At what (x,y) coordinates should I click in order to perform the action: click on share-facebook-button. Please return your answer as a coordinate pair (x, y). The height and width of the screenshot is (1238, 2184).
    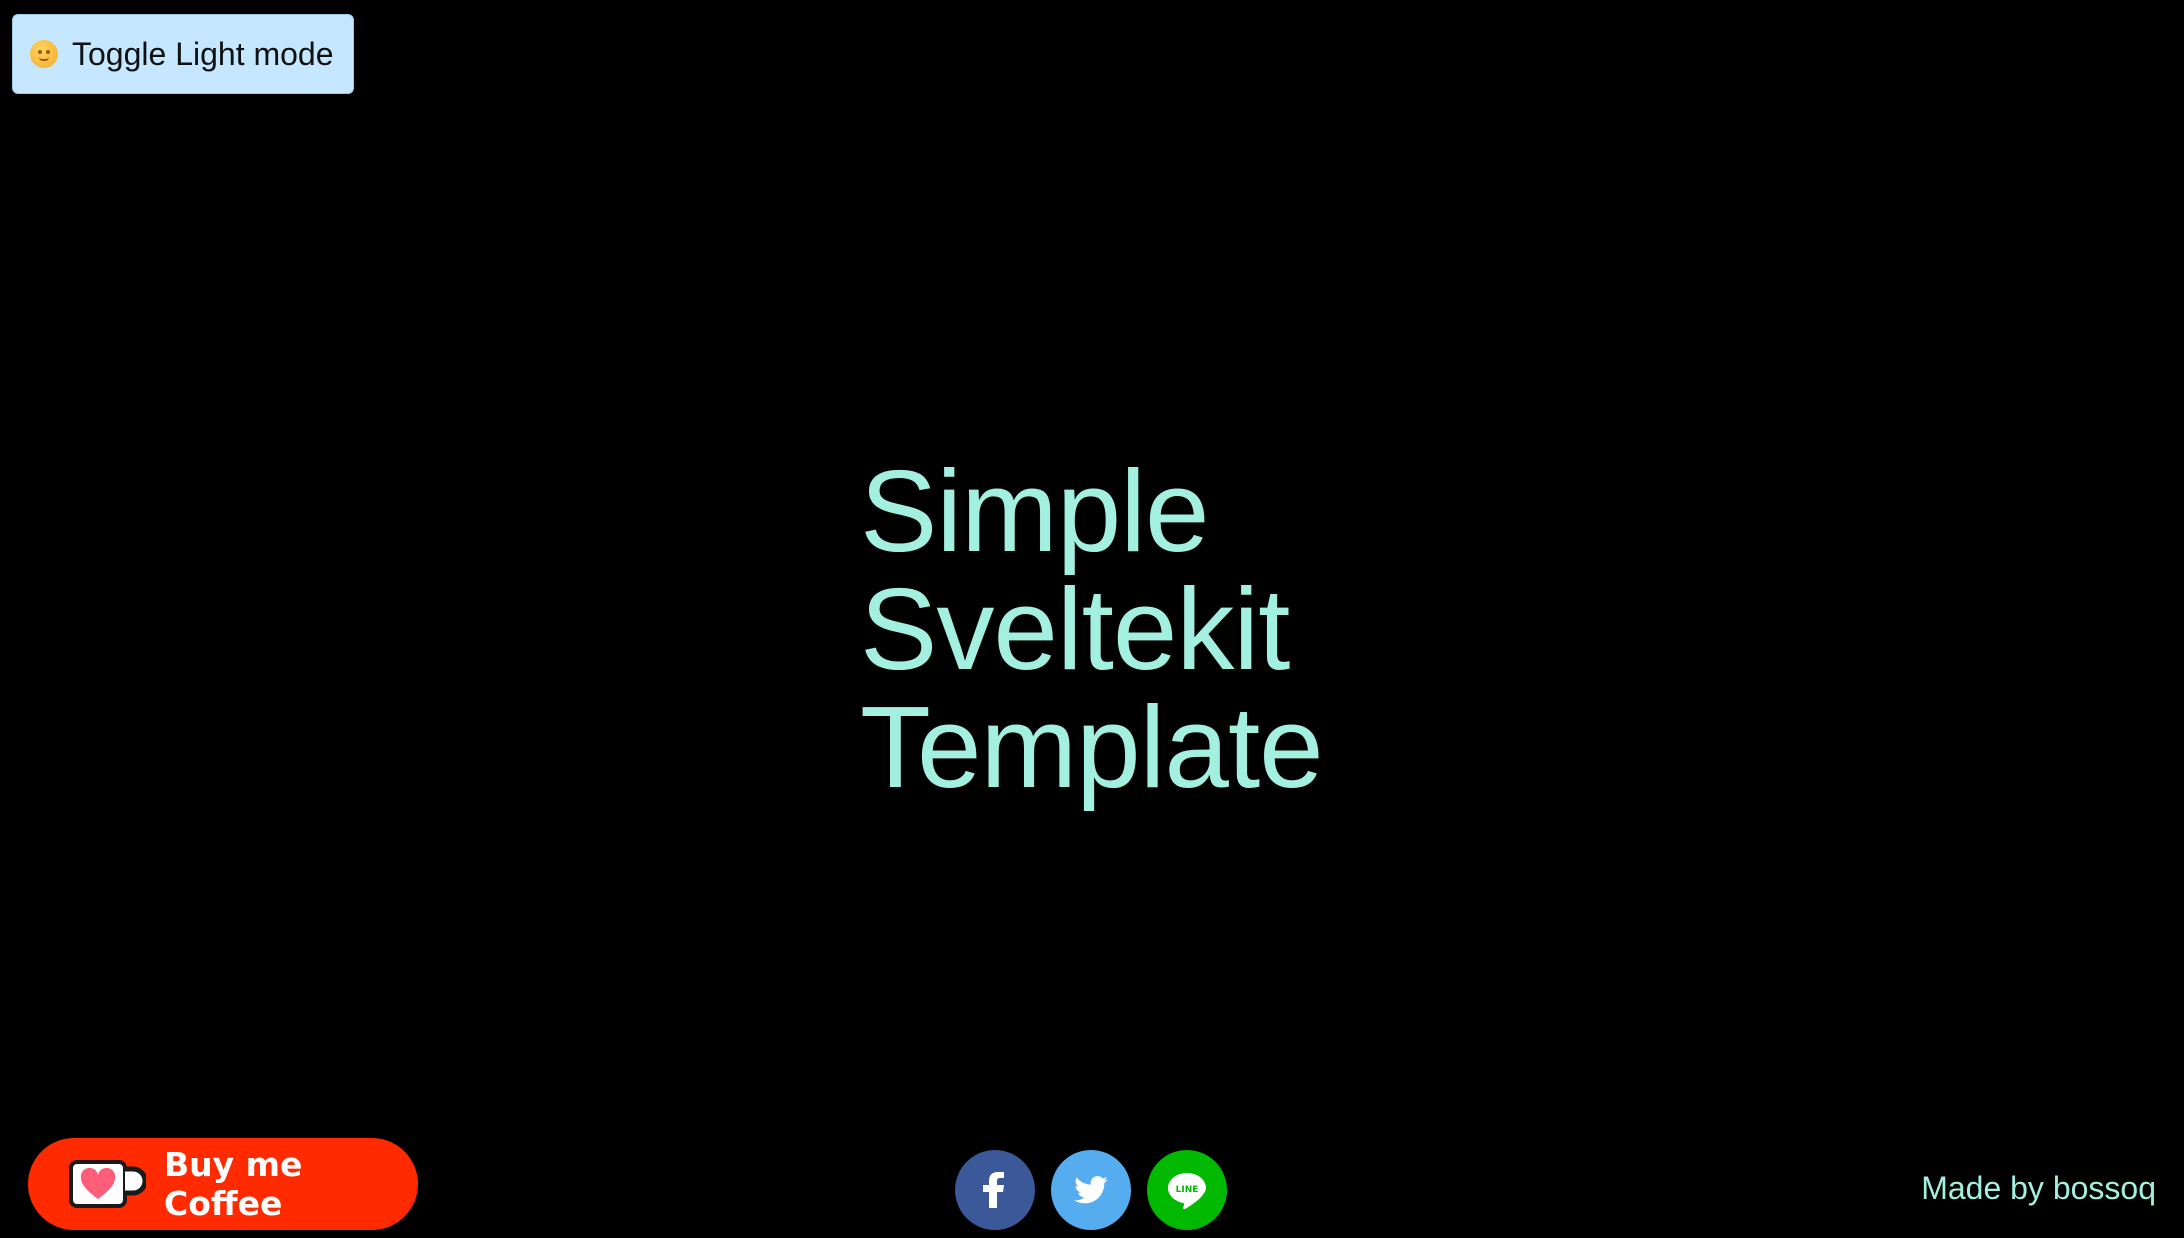
    Looking at the image, I should click on (995, 1190).